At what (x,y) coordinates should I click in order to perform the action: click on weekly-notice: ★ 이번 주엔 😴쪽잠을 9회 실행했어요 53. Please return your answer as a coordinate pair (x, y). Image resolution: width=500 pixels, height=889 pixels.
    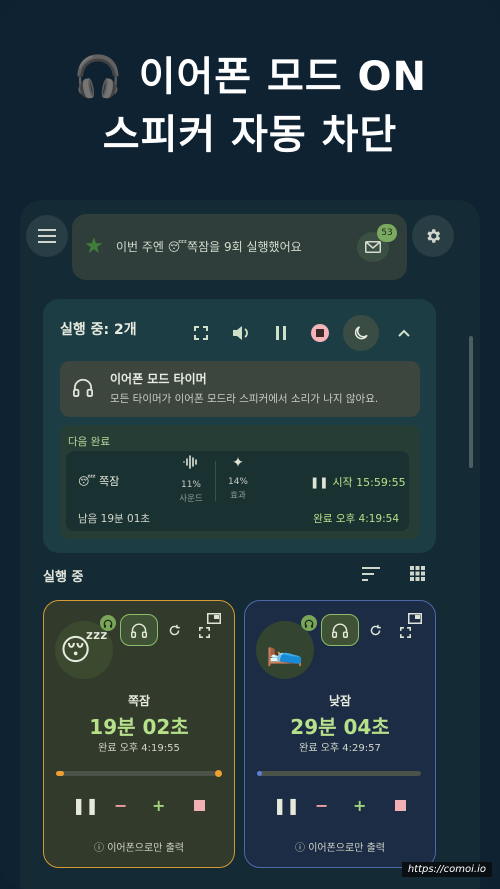
    Looking at the image, I should click on (239, 247).